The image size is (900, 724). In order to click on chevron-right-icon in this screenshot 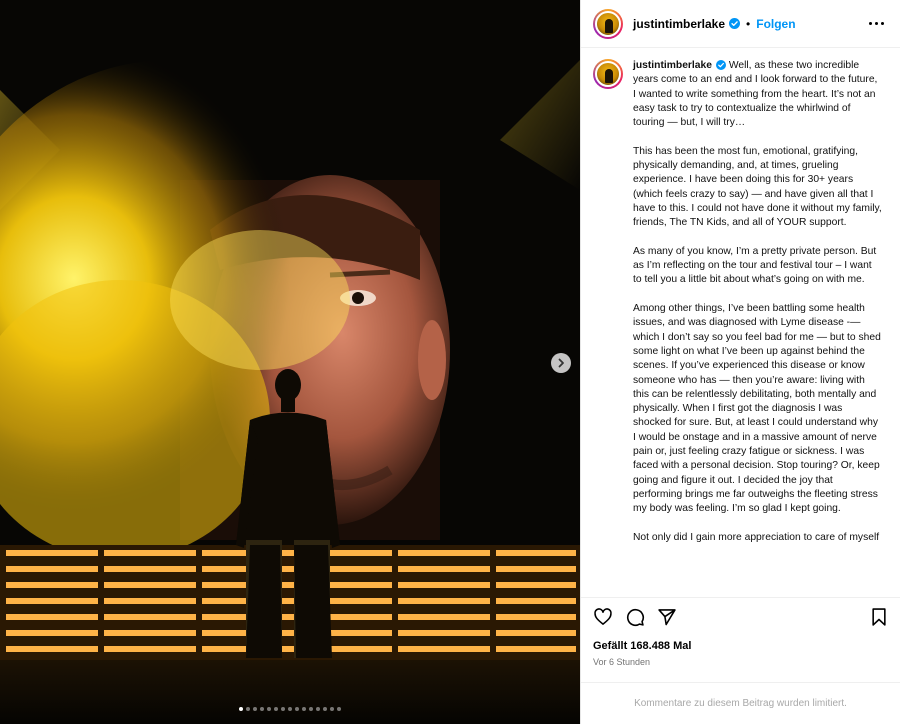, I will do `click(561, 363)`.